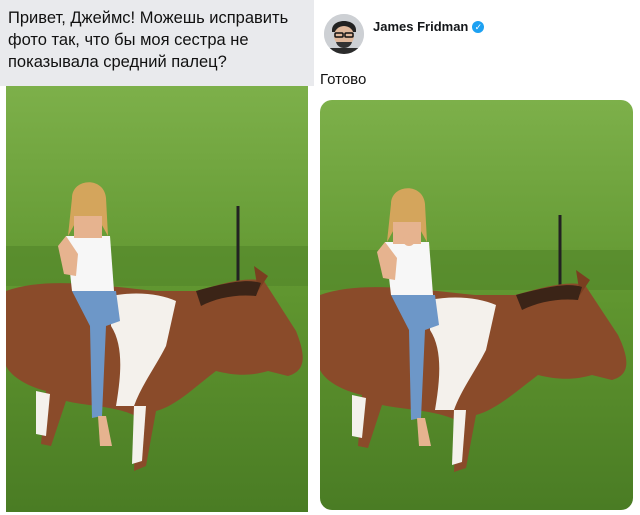 This screenshot has width=640, height=515. Describe the element at coordinates (480, 44) in the screenshot. I see `reply-header: James Fridman ✓ Готово` at that location.